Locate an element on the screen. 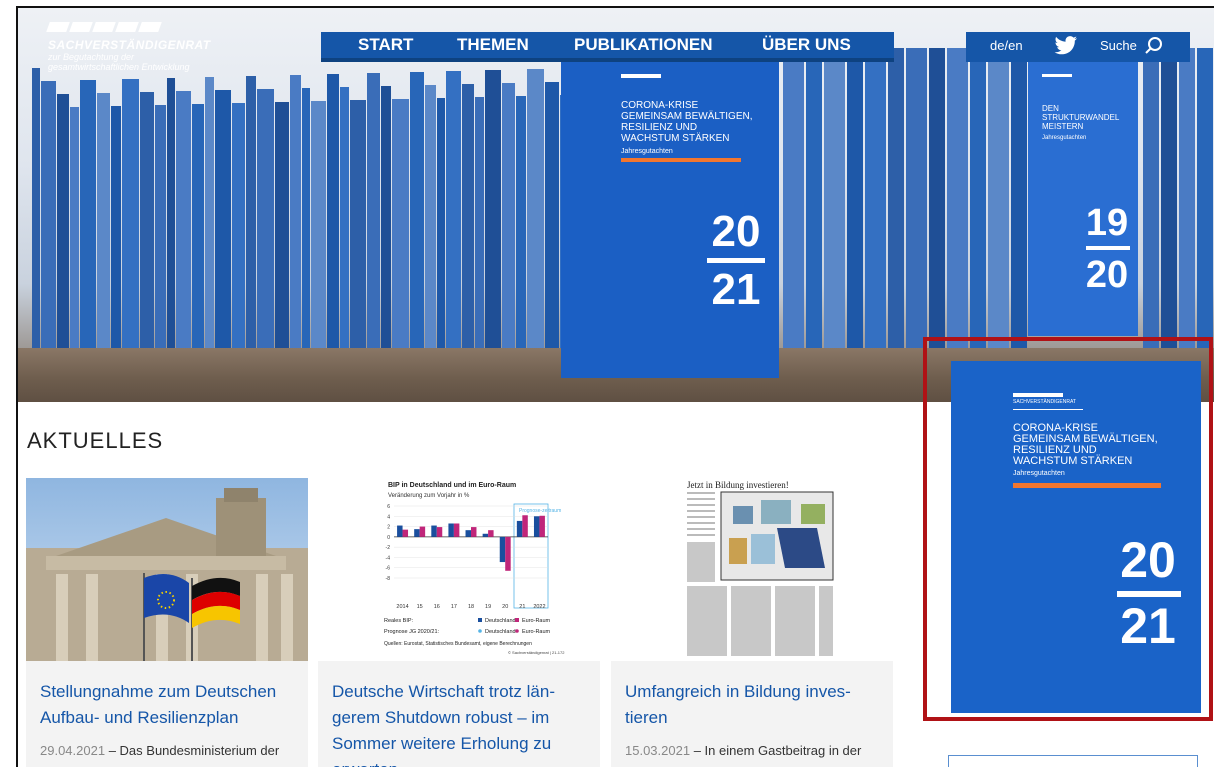 The height and width of the screenshot is (767, 1214). legend-eu-forecast-marker is located at coordinates (517, 631).